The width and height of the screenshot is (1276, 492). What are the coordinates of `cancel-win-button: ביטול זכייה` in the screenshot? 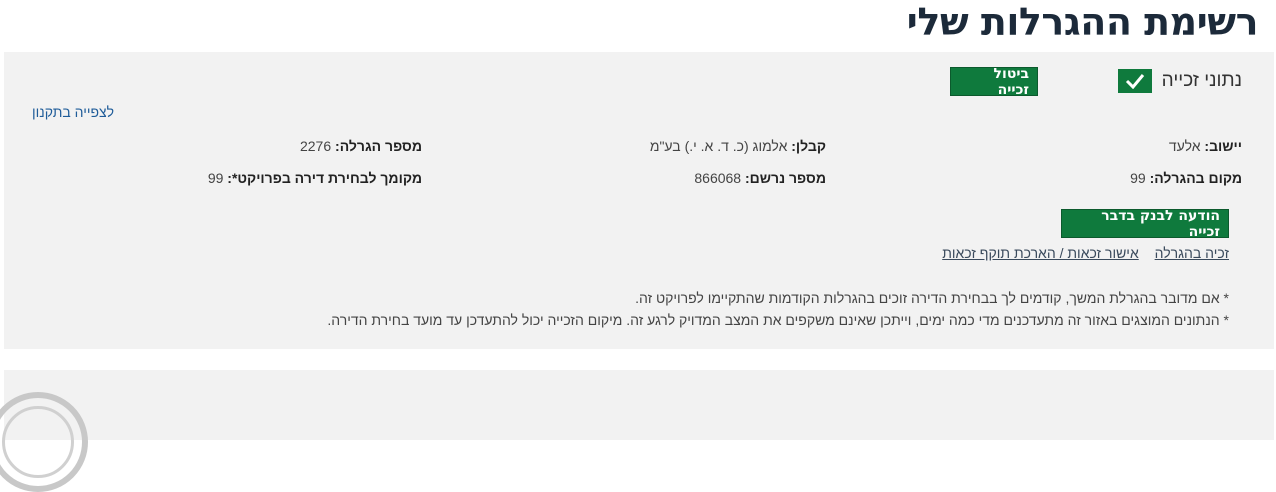 It's located at (994, 82).